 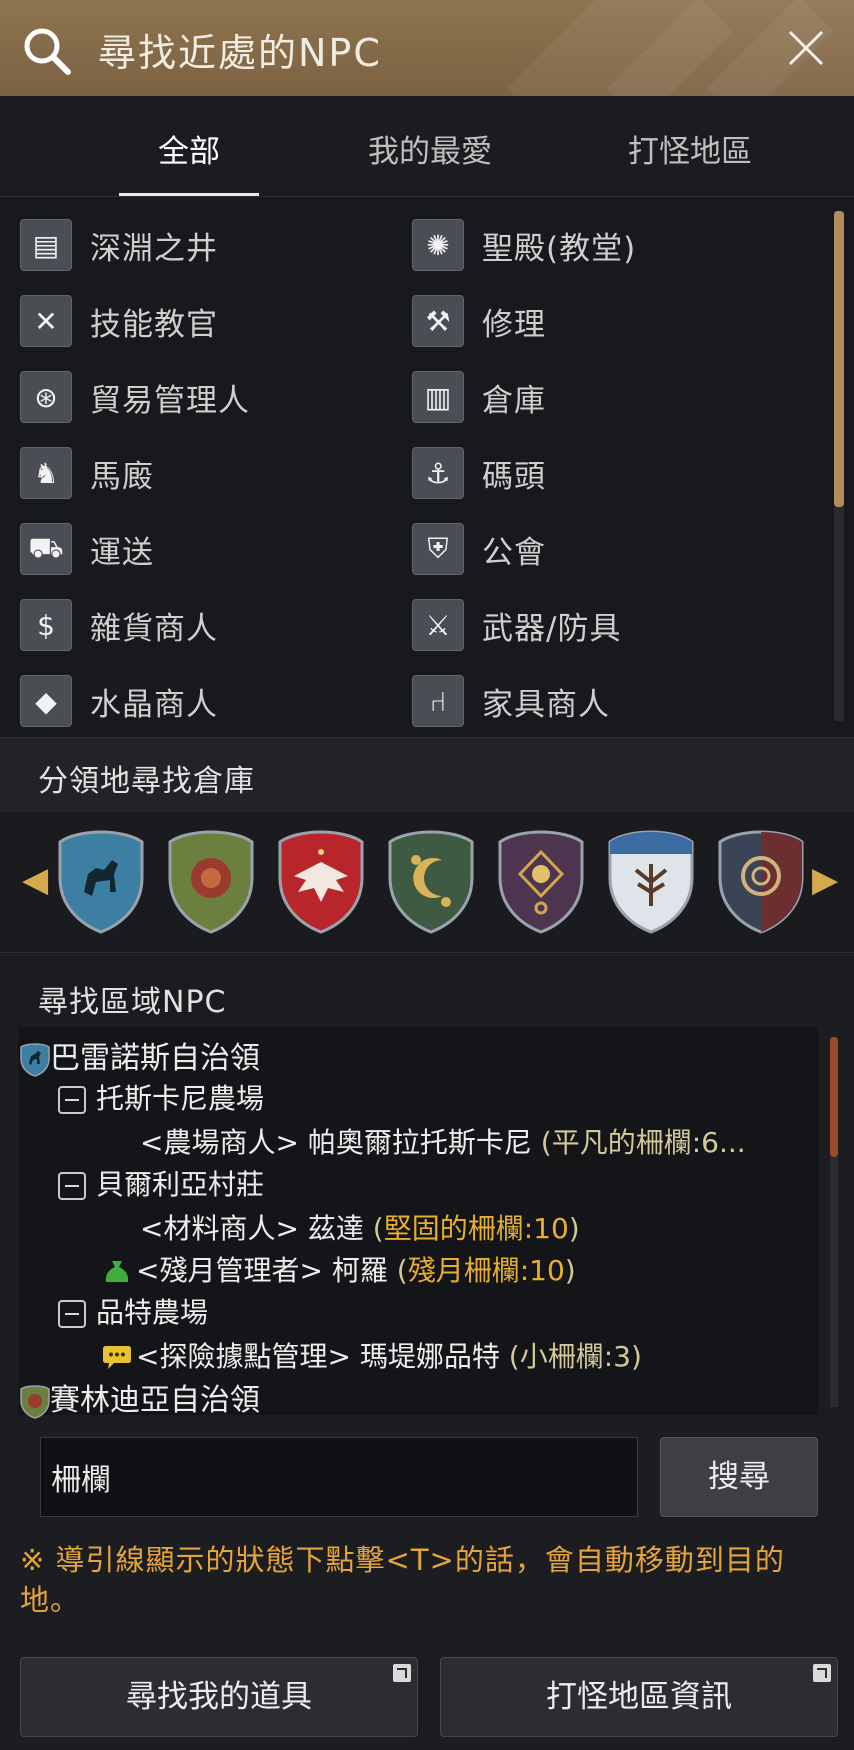 I want to click on search-button: 搜尋, so click(x=739, y=1477).